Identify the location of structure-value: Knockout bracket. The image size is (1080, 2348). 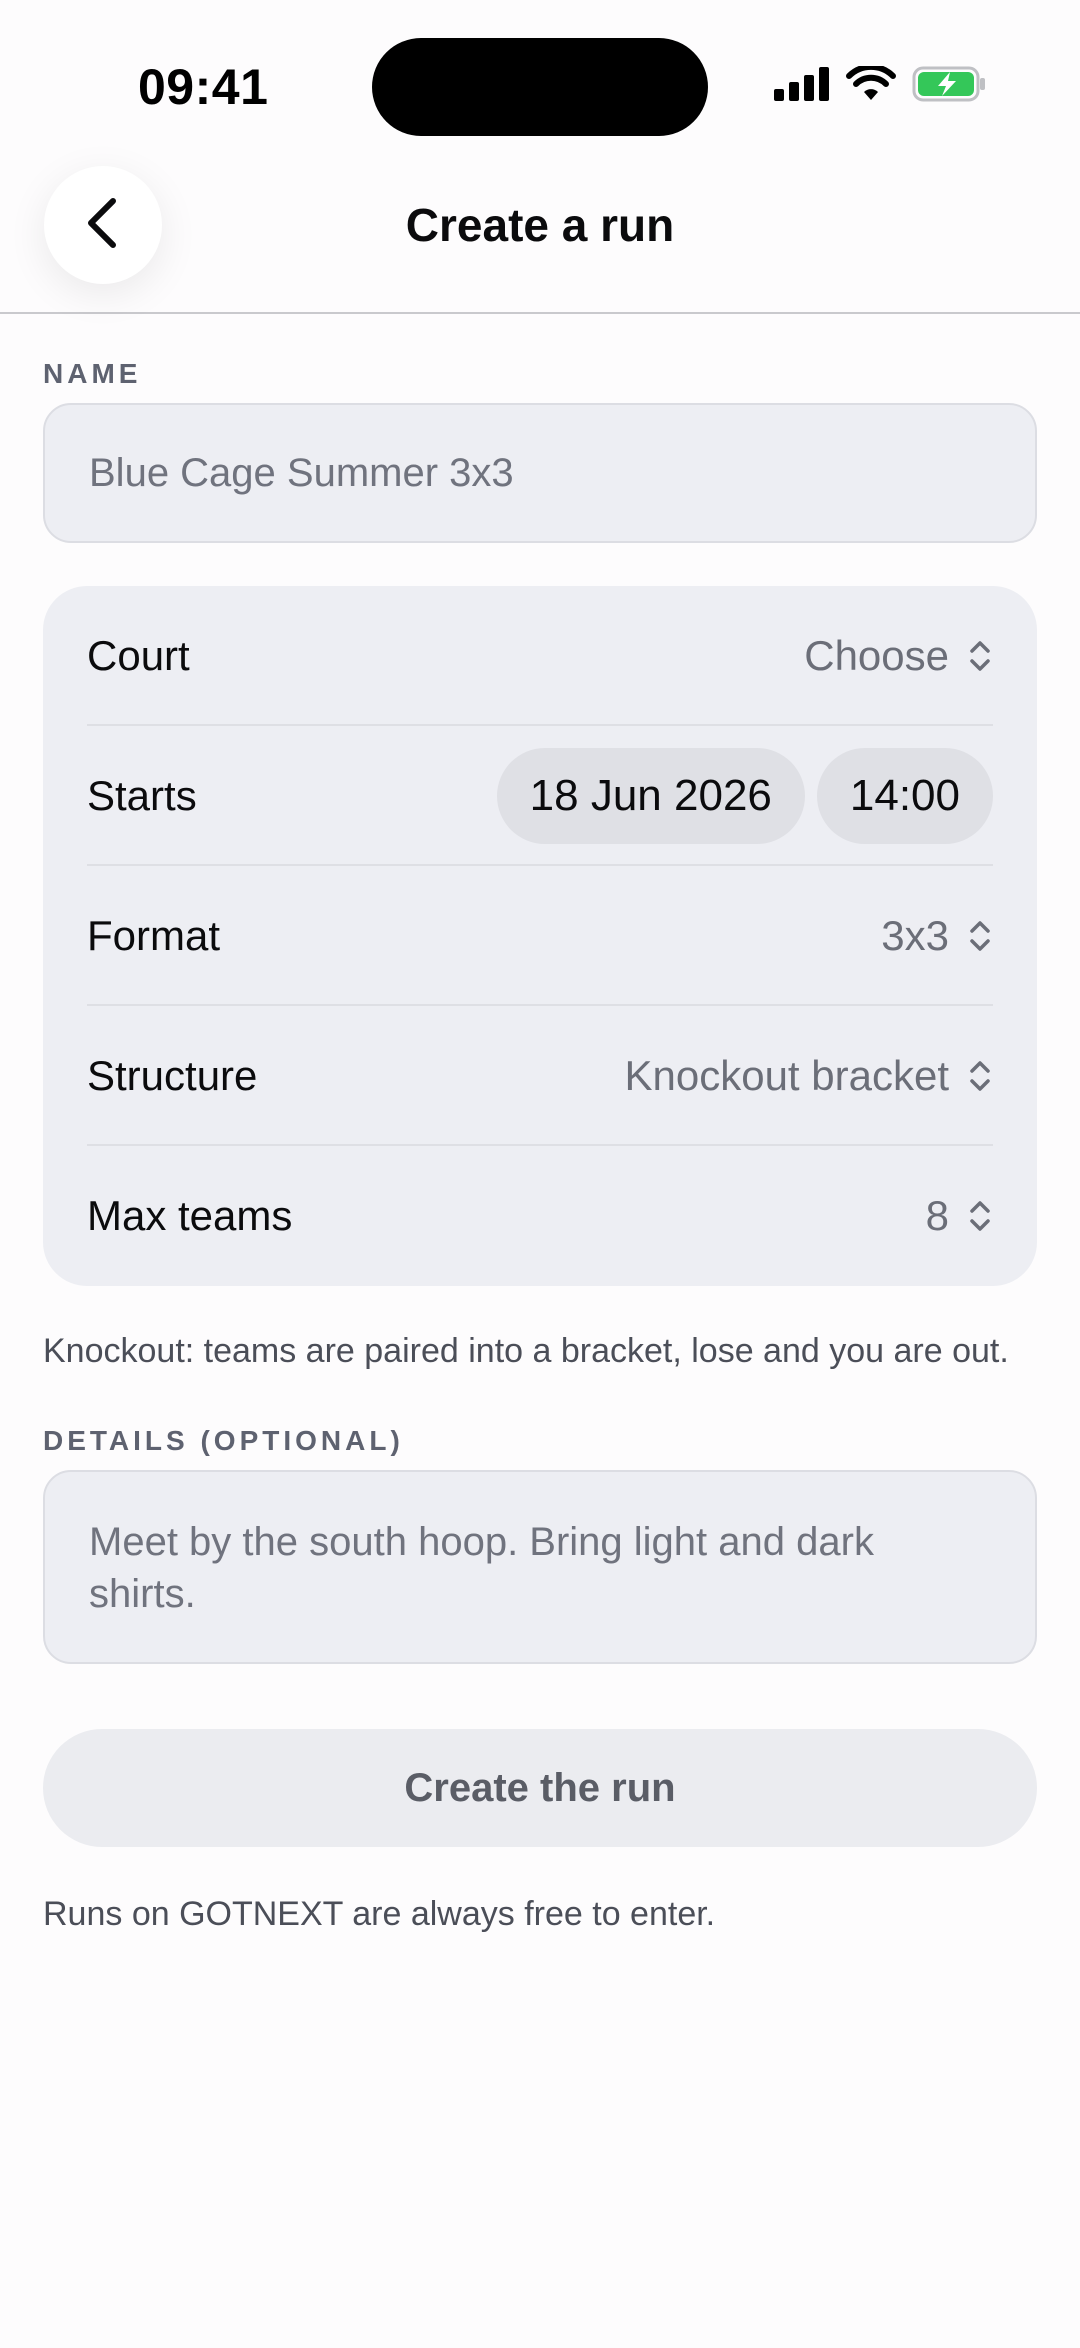
(786, 1075).